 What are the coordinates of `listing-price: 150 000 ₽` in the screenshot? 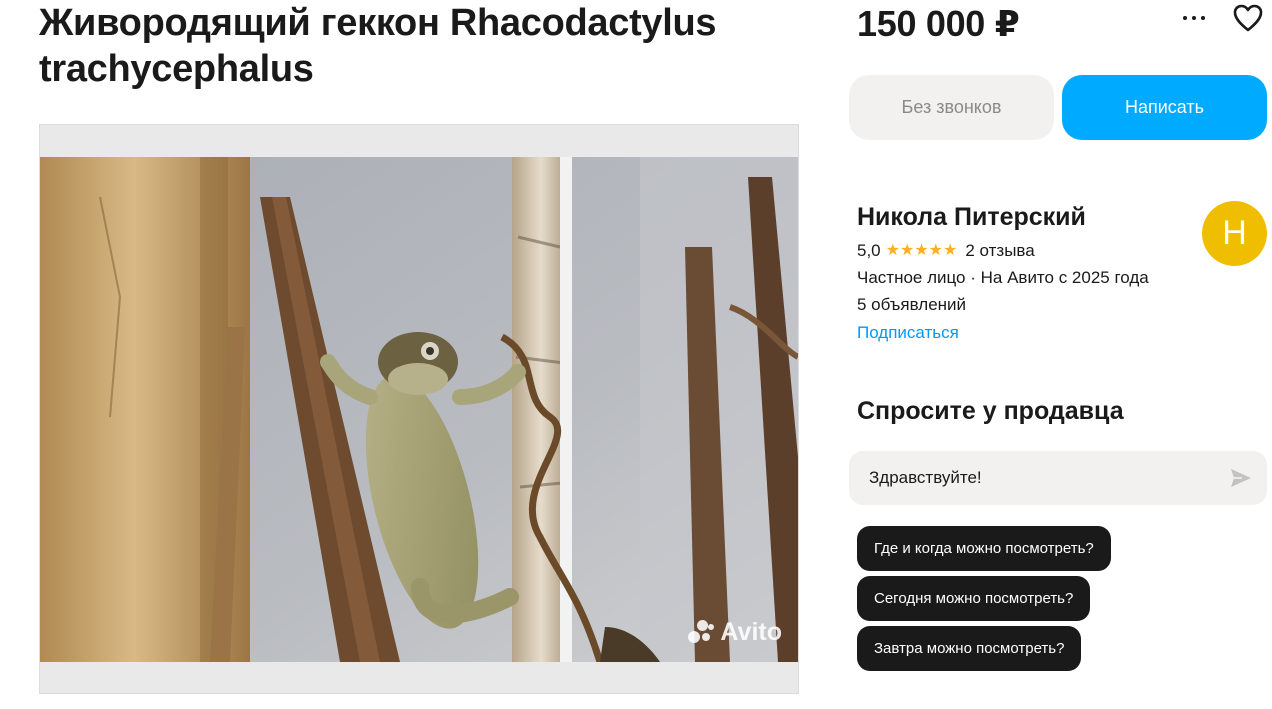 It's located at (938, 23).